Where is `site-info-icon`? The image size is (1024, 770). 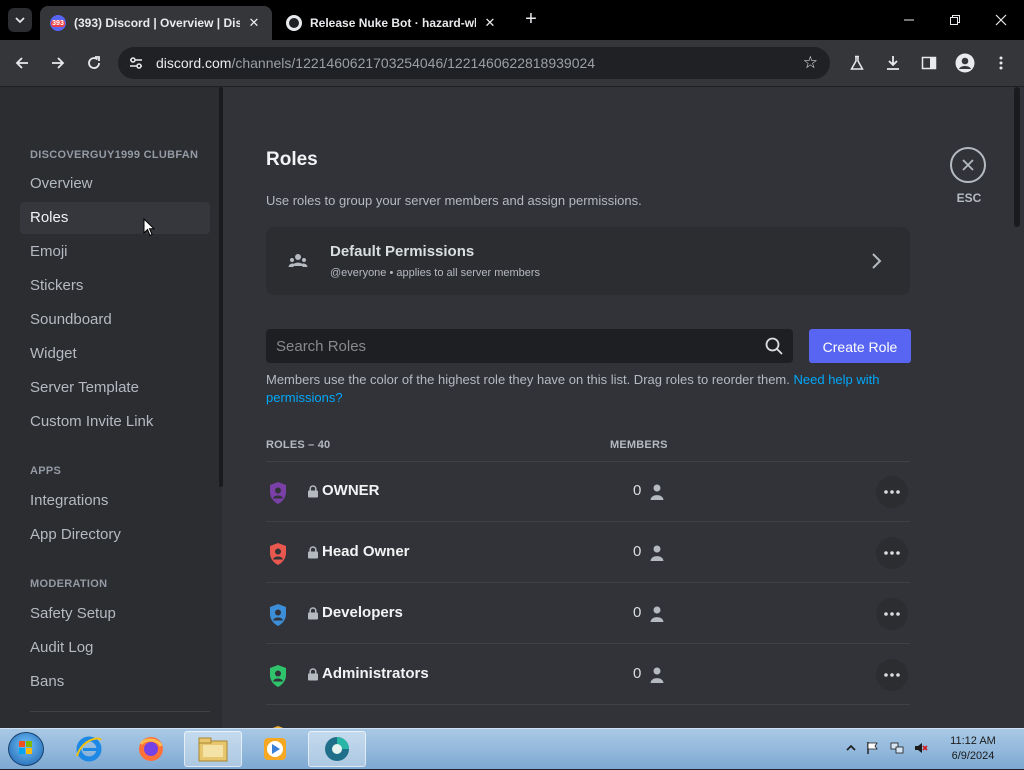
site-info-icon is located at coordinates (136, 63).